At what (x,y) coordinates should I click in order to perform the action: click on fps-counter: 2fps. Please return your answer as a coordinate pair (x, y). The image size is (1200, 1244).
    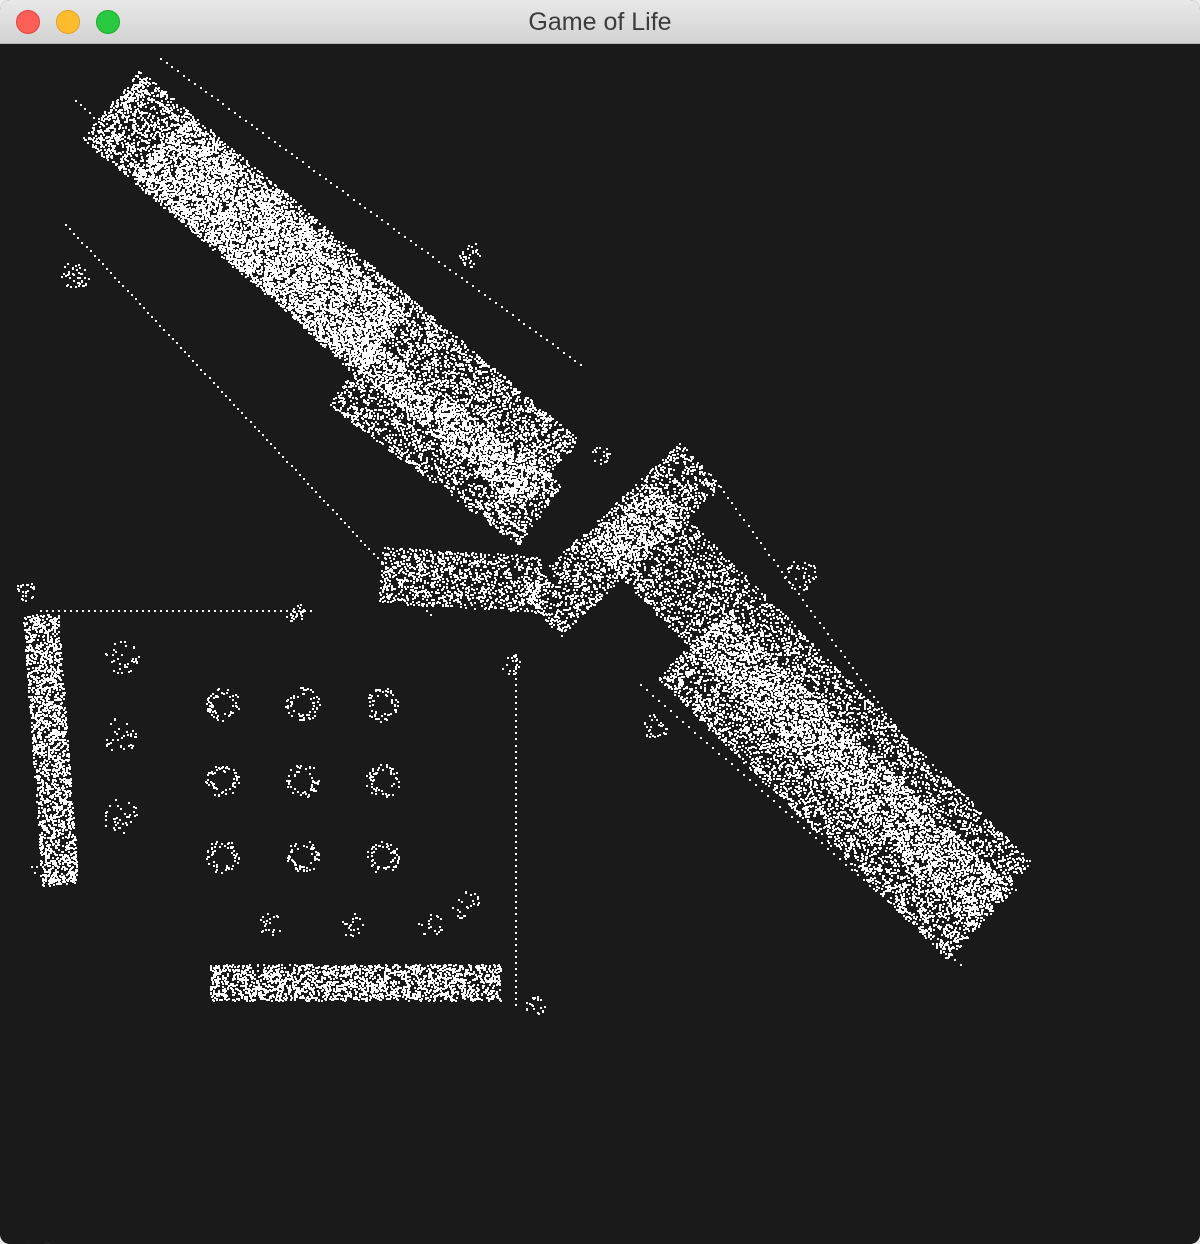
    Looking at the image, I should click on (51, 1242).